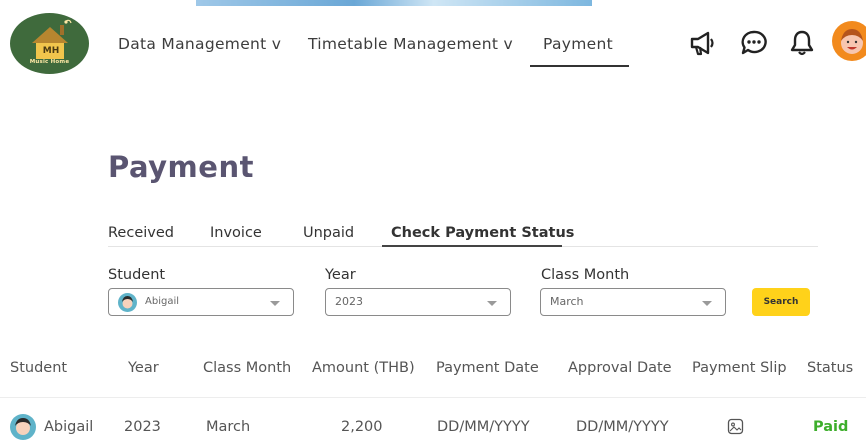  I want to click on tab-check-payment-status: Check Payment Status, so click(482, 233).